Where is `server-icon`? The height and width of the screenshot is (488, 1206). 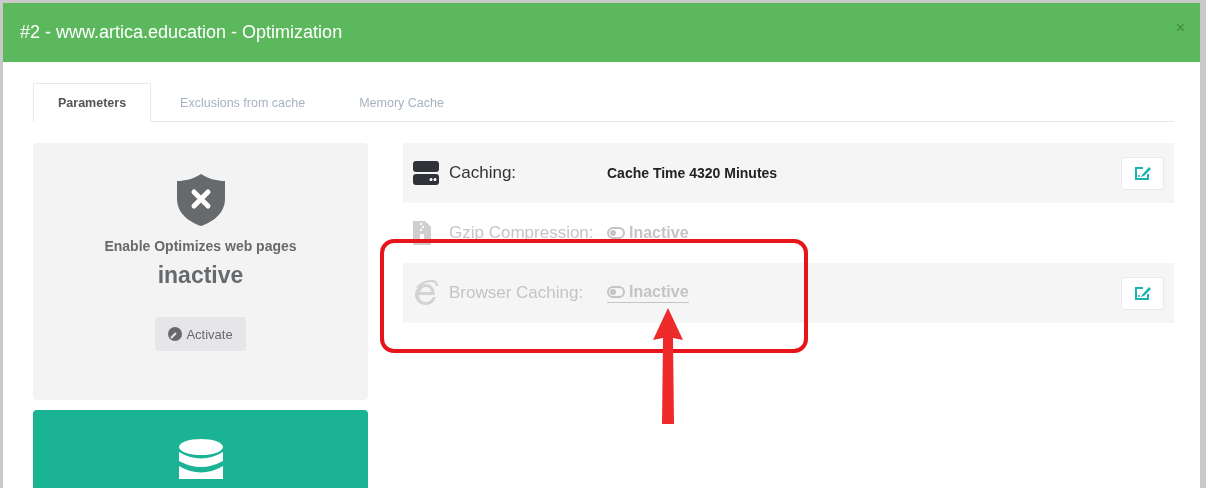
server-icon is located at coordinates (426, 173).